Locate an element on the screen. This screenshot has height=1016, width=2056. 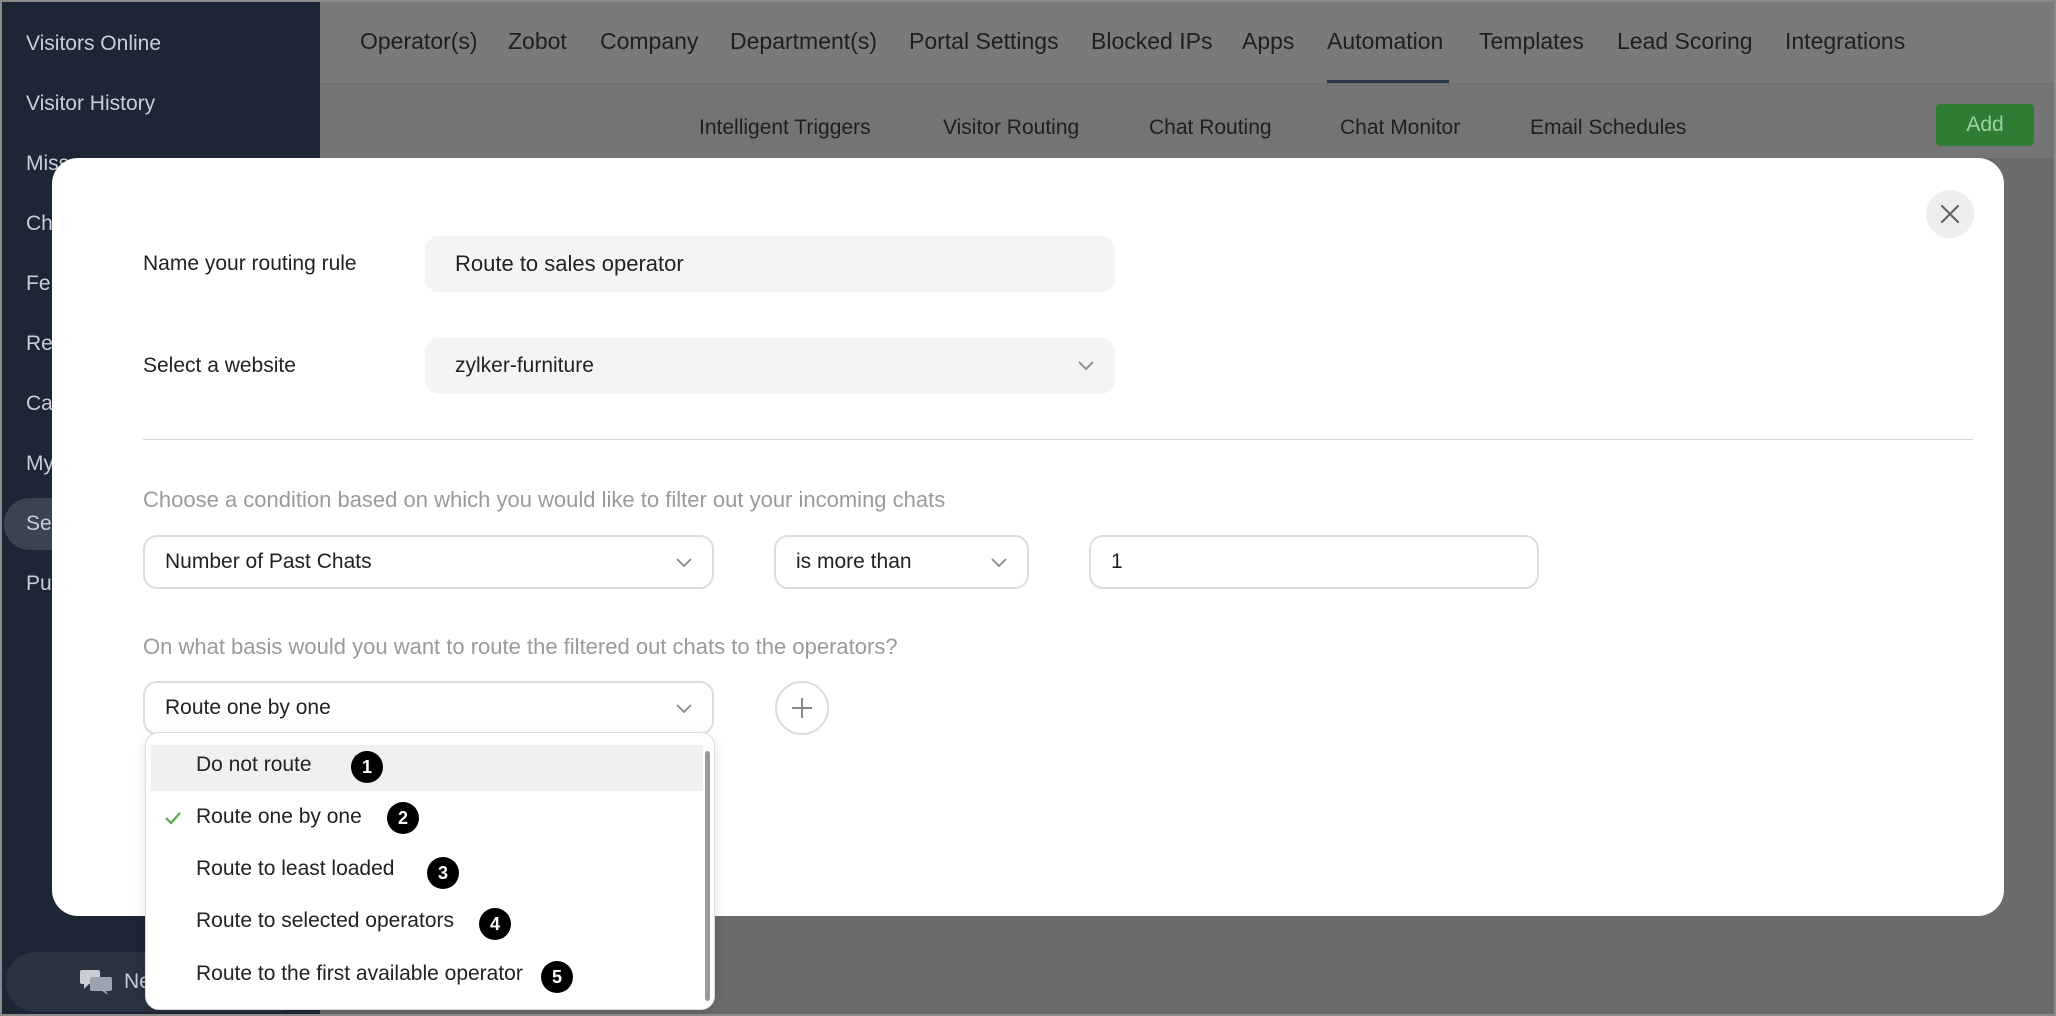
sidebar-item-reports: Re is located at coordinates (39, 344).